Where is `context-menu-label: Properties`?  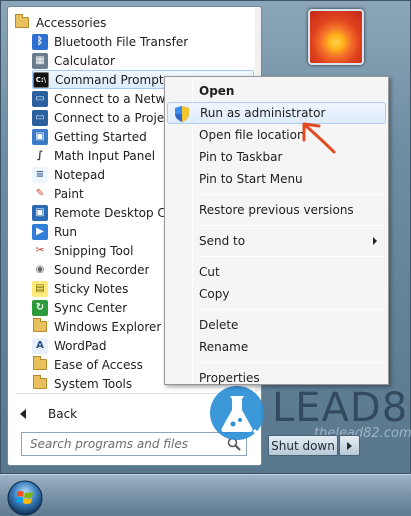 context-menu-label: Properties is located at coordinates (229, 378).